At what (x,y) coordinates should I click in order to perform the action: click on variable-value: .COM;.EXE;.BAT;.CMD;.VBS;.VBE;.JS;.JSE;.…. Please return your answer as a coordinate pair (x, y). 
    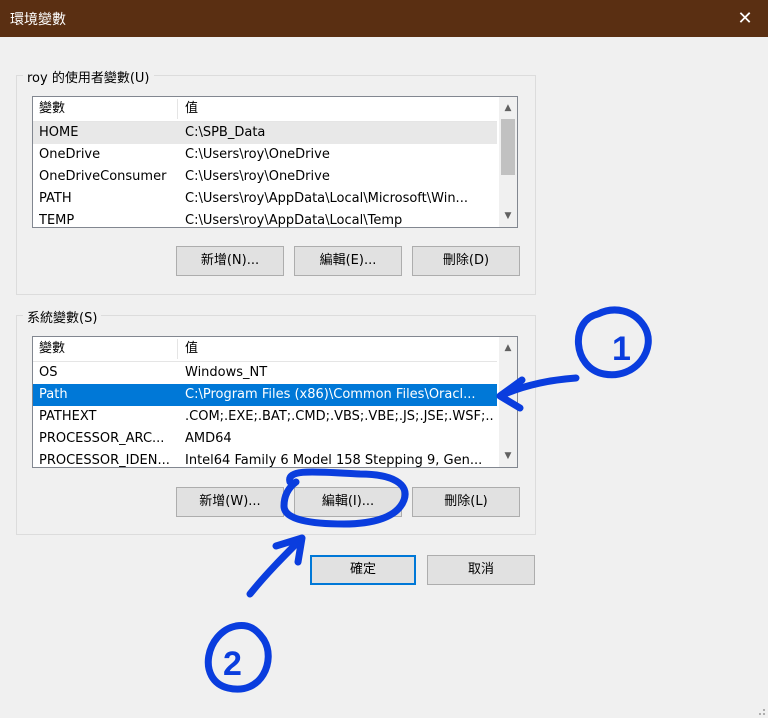
    Looking at the image, I should click on (339, 416).